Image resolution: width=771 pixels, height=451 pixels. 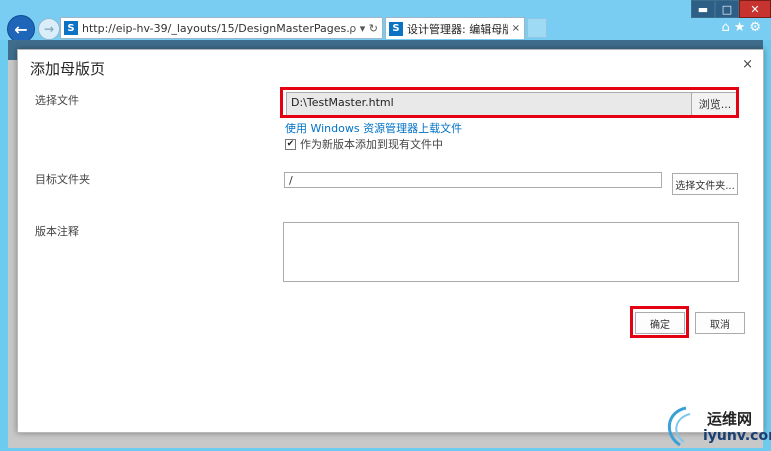 I want to click on cancel-button: 取消, so click(x=720, y=323).